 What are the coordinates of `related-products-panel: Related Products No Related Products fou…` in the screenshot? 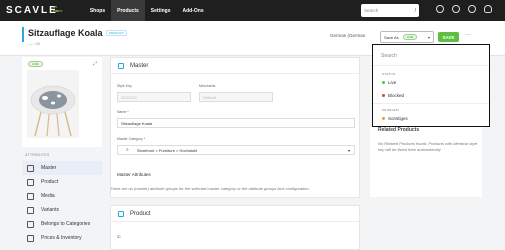 It's located at (426, 162).